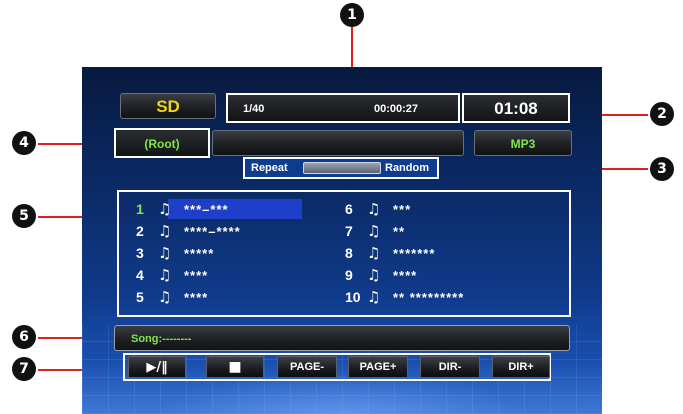 This screenshot has height=414, width=683. I want to click on callout-6: 6, so click(24, 337).